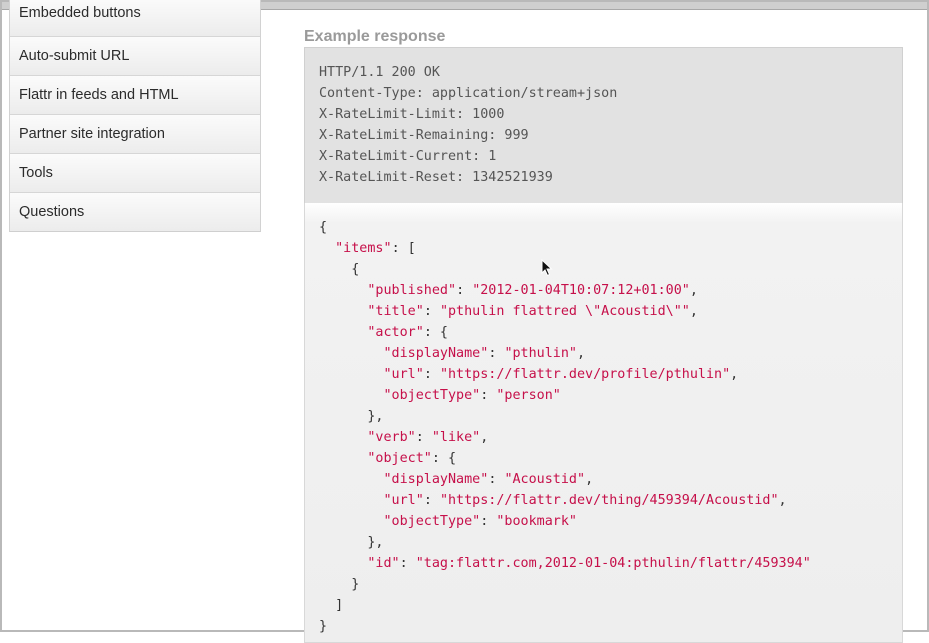 Image resolution: width=929 pixels, height=643 pixels. Describe the element at coordinates (36, 173) in the screenshot. I see `sidebar-item-label: Tools` at that location.